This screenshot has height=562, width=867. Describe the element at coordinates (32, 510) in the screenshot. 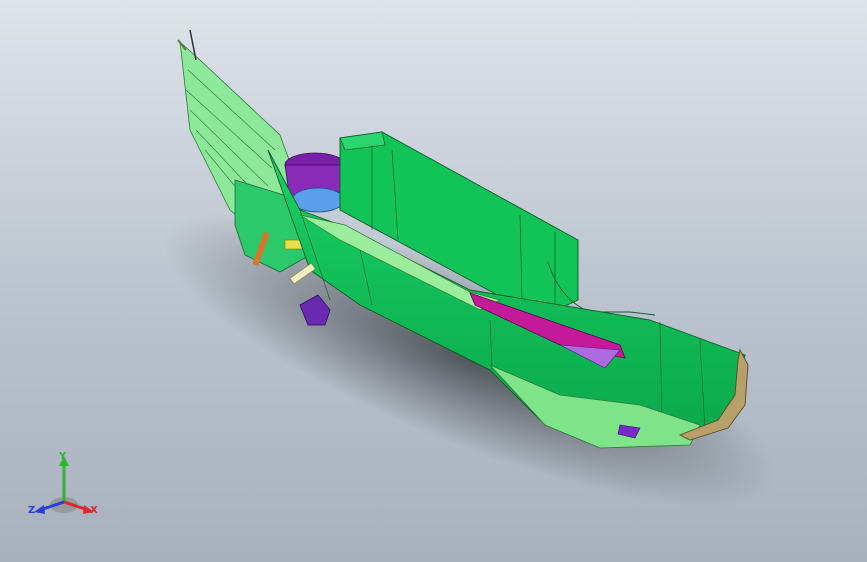

I see `z-axis-label: Z` at that location.